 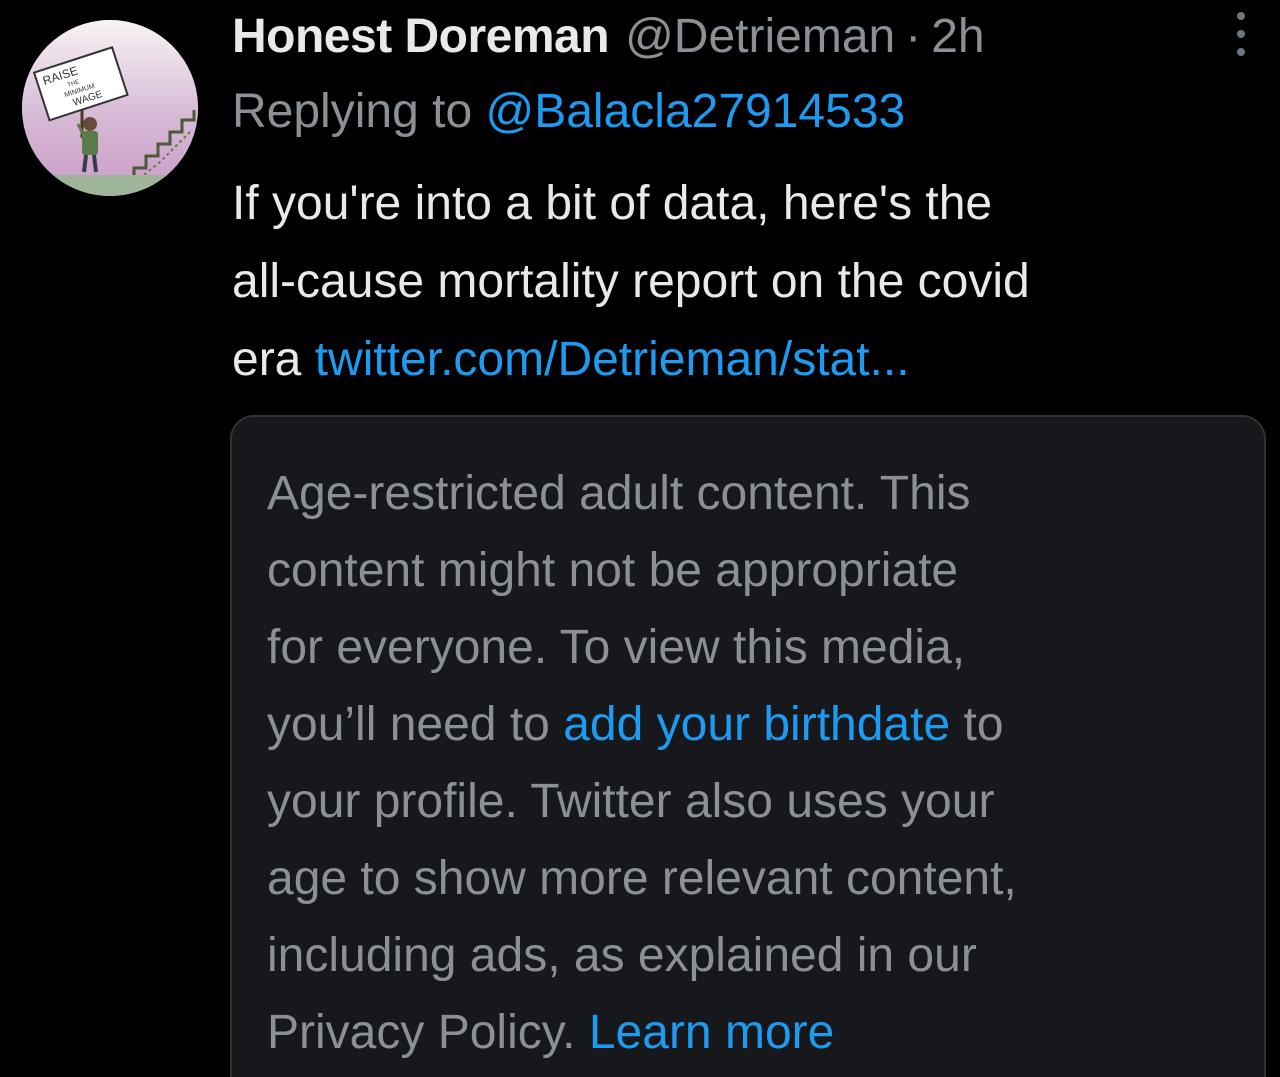 What do you see at coordinates (408, 724) in the screenshot?
I see `card-line4-prefix: you’ll need to` at bounding box center [408, 724].